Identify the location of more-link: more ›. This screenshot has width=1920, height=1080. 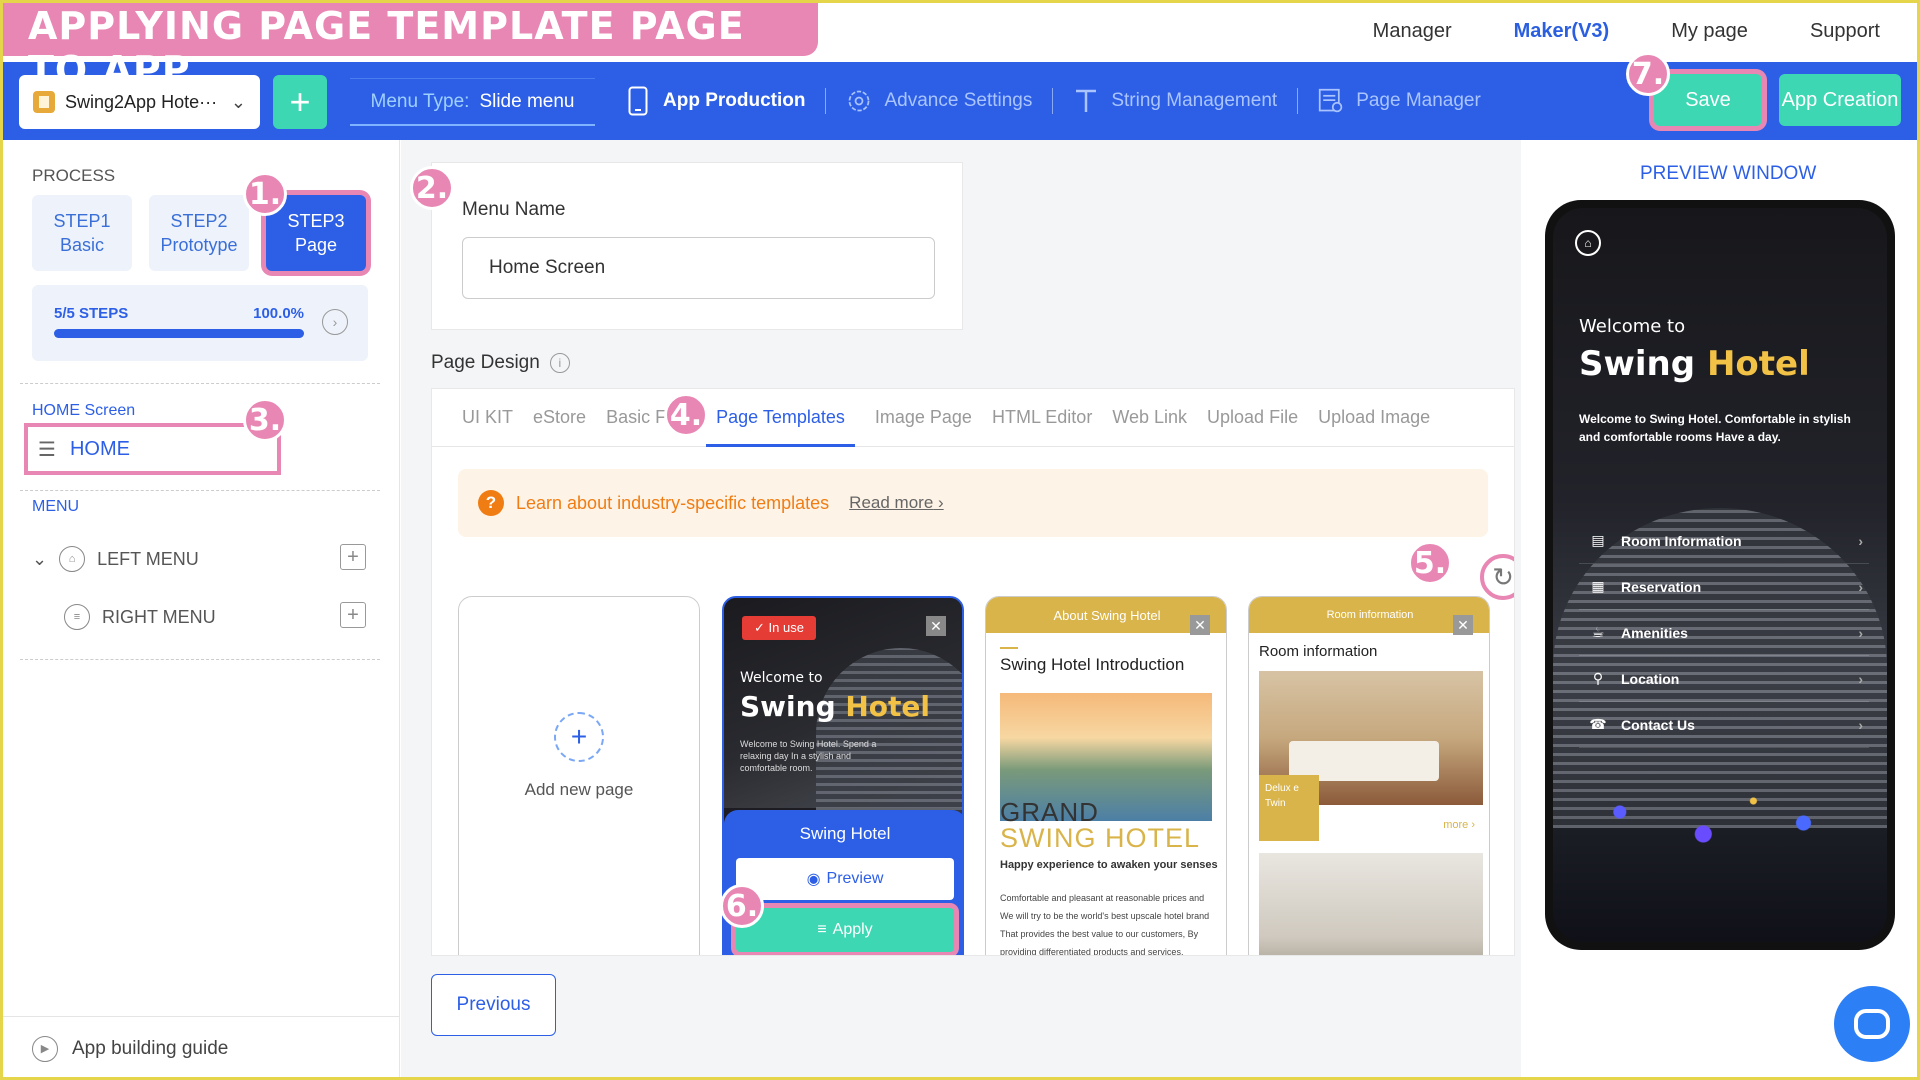
(1459, 825).